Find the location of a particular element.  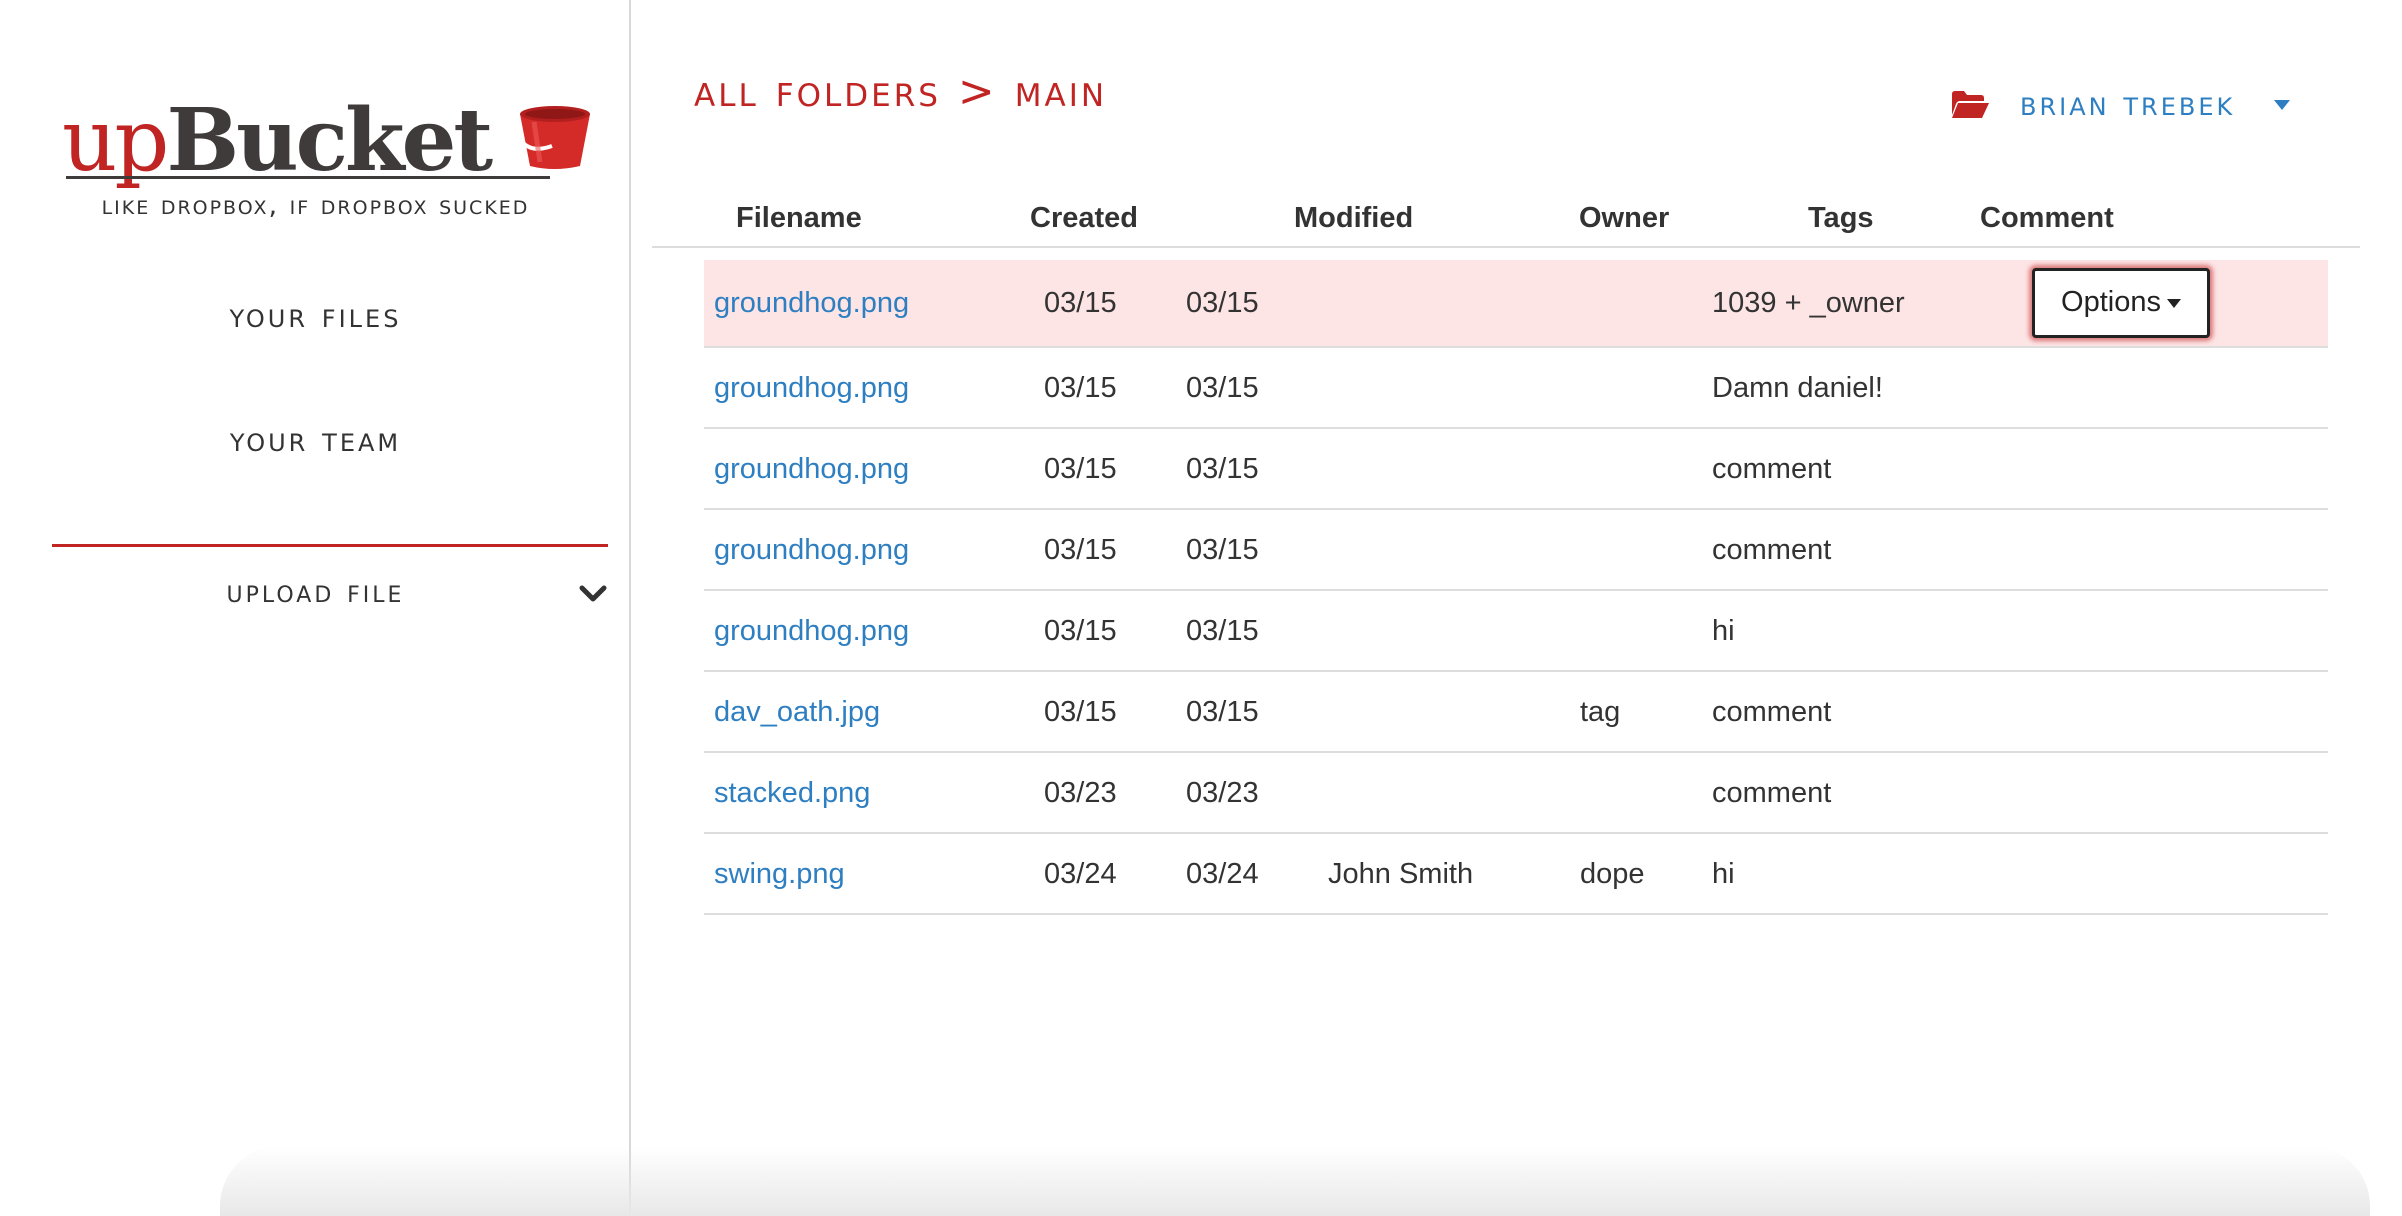

user-name: Brian Trebek is located at coordinates (2128, 104).